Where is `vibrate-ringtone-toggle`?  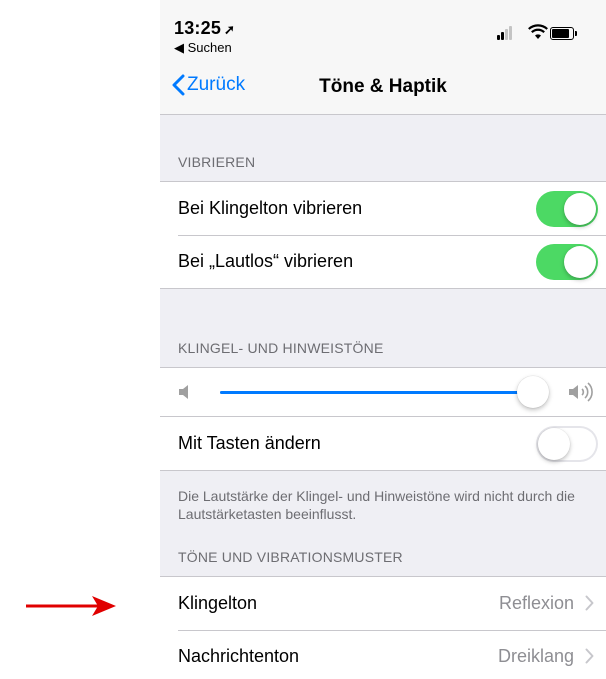 vibrate-ringtone-toggle is located at coordinates (567, 209).